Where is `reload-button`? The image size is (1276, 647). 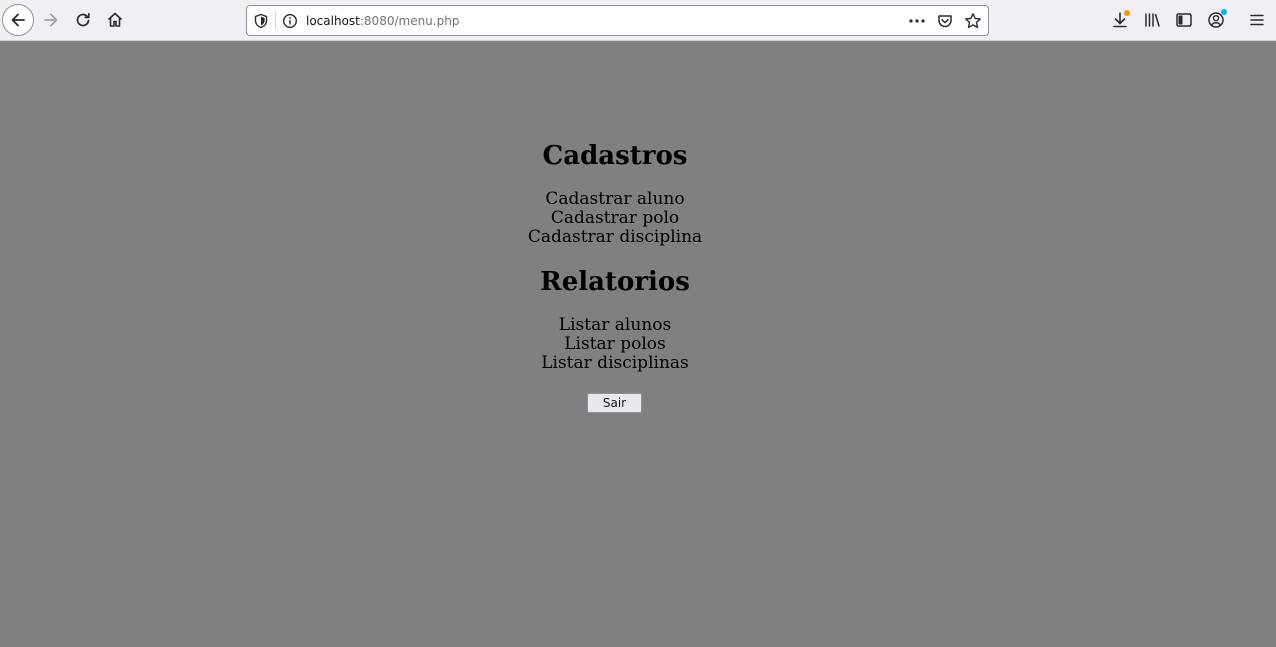 reload-button is located at coordinates (83, 20).